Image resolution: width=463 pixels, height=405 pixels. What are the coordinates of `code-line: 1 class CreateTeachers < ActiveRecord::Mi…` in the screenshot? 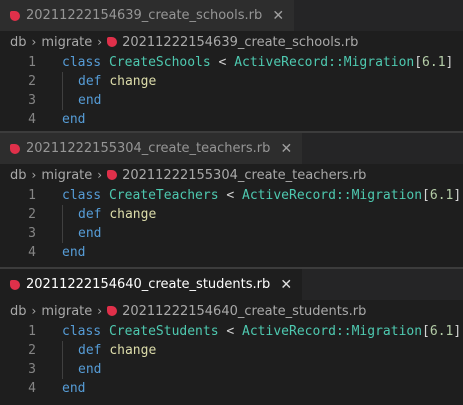 It's located at (231, 195).